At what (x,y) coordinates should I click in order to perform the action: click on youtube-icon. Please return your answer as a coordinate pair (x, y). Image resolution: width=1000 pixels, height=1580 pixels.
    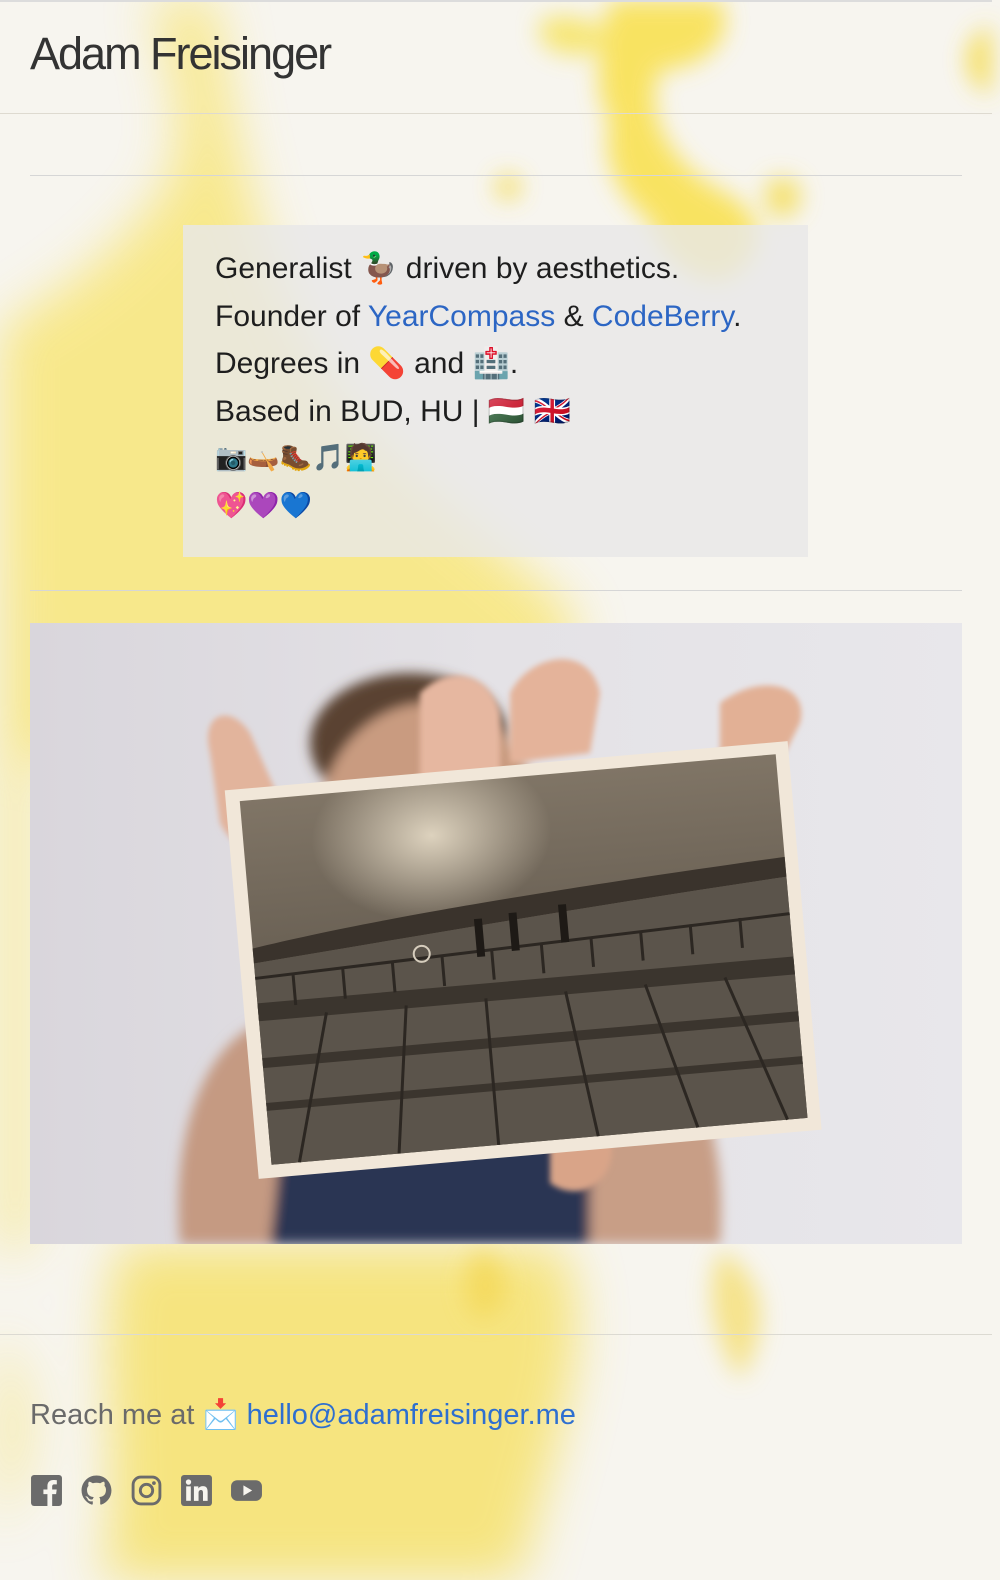
    Looking at the image, I should click on (246, 1490).